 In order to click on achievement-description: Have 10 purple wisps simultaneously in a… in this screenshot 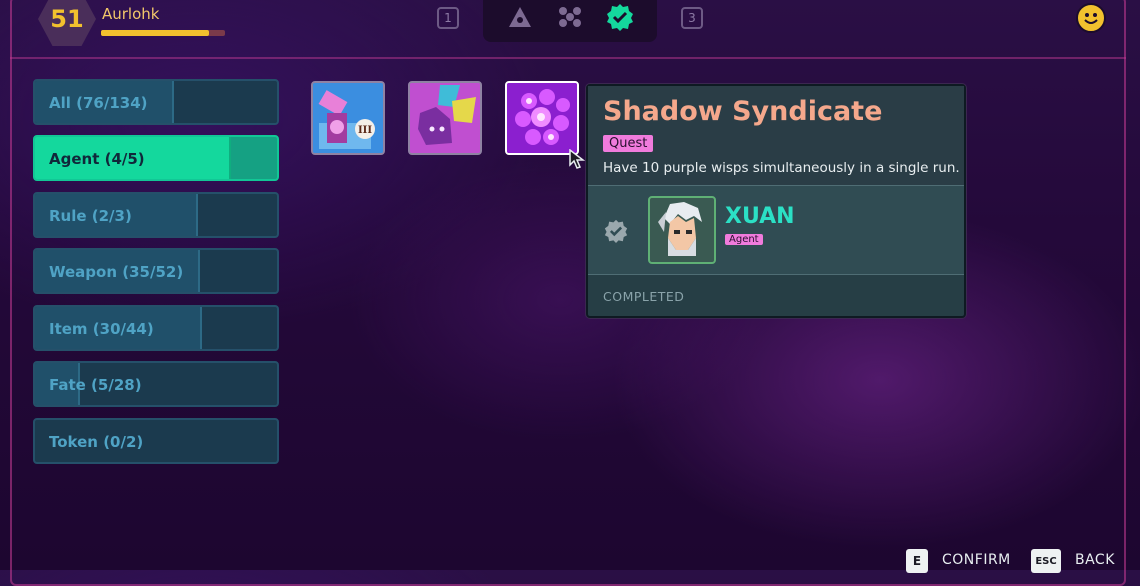, I will do `click(781, 168)`.